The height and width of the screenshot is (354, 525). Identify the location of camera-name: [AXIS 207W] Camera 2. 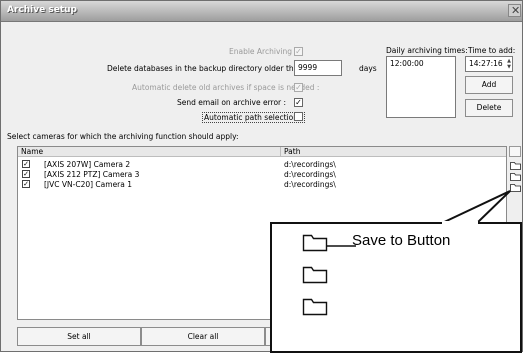
(87, 164).